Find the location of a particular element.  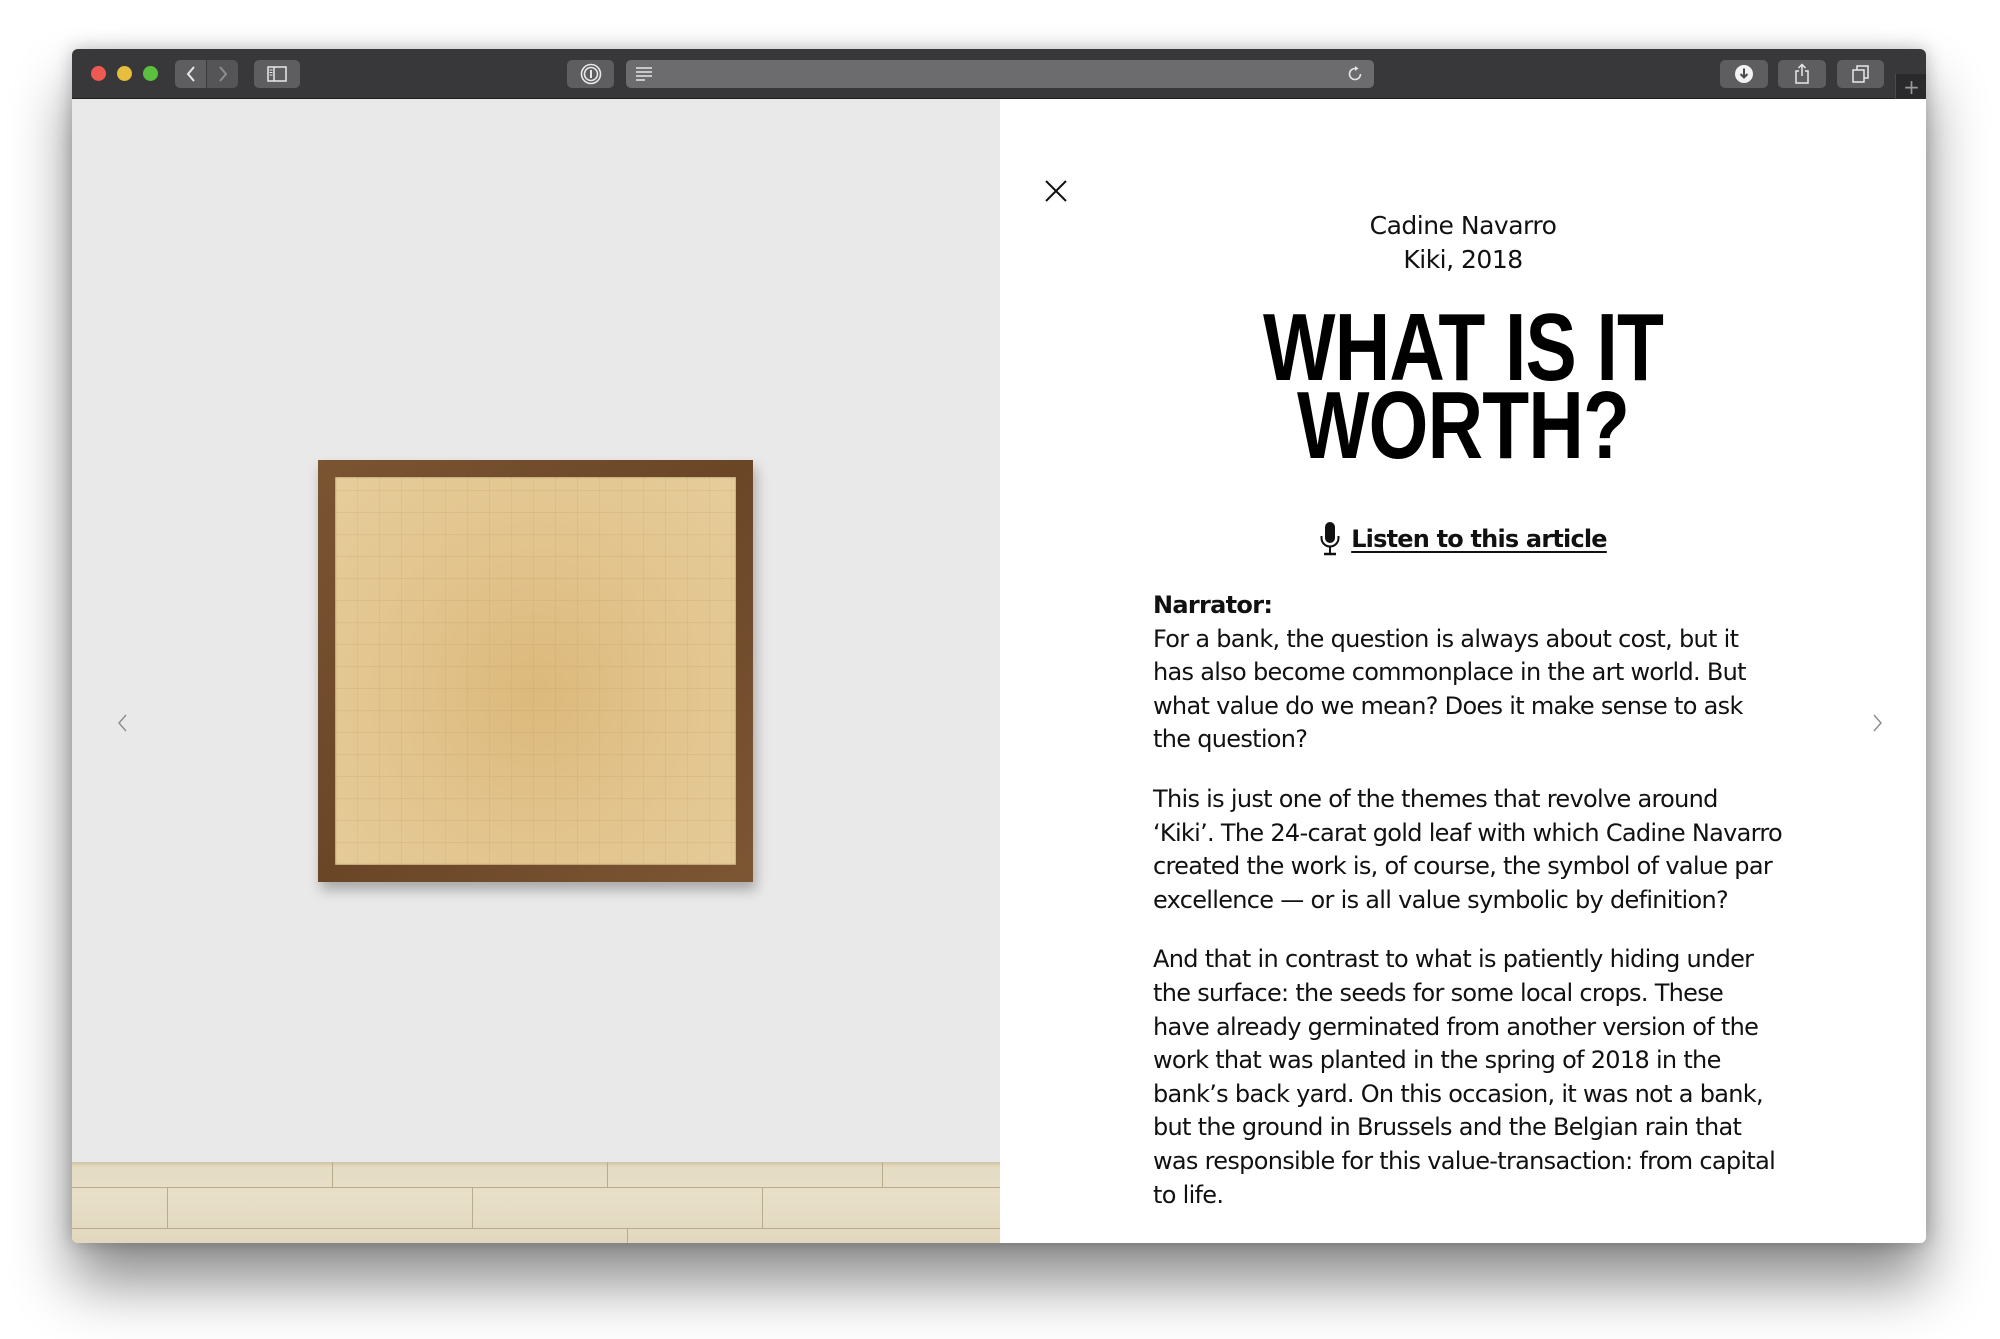

listen-section: Listen to this article is located at coordinates (1463, 539).